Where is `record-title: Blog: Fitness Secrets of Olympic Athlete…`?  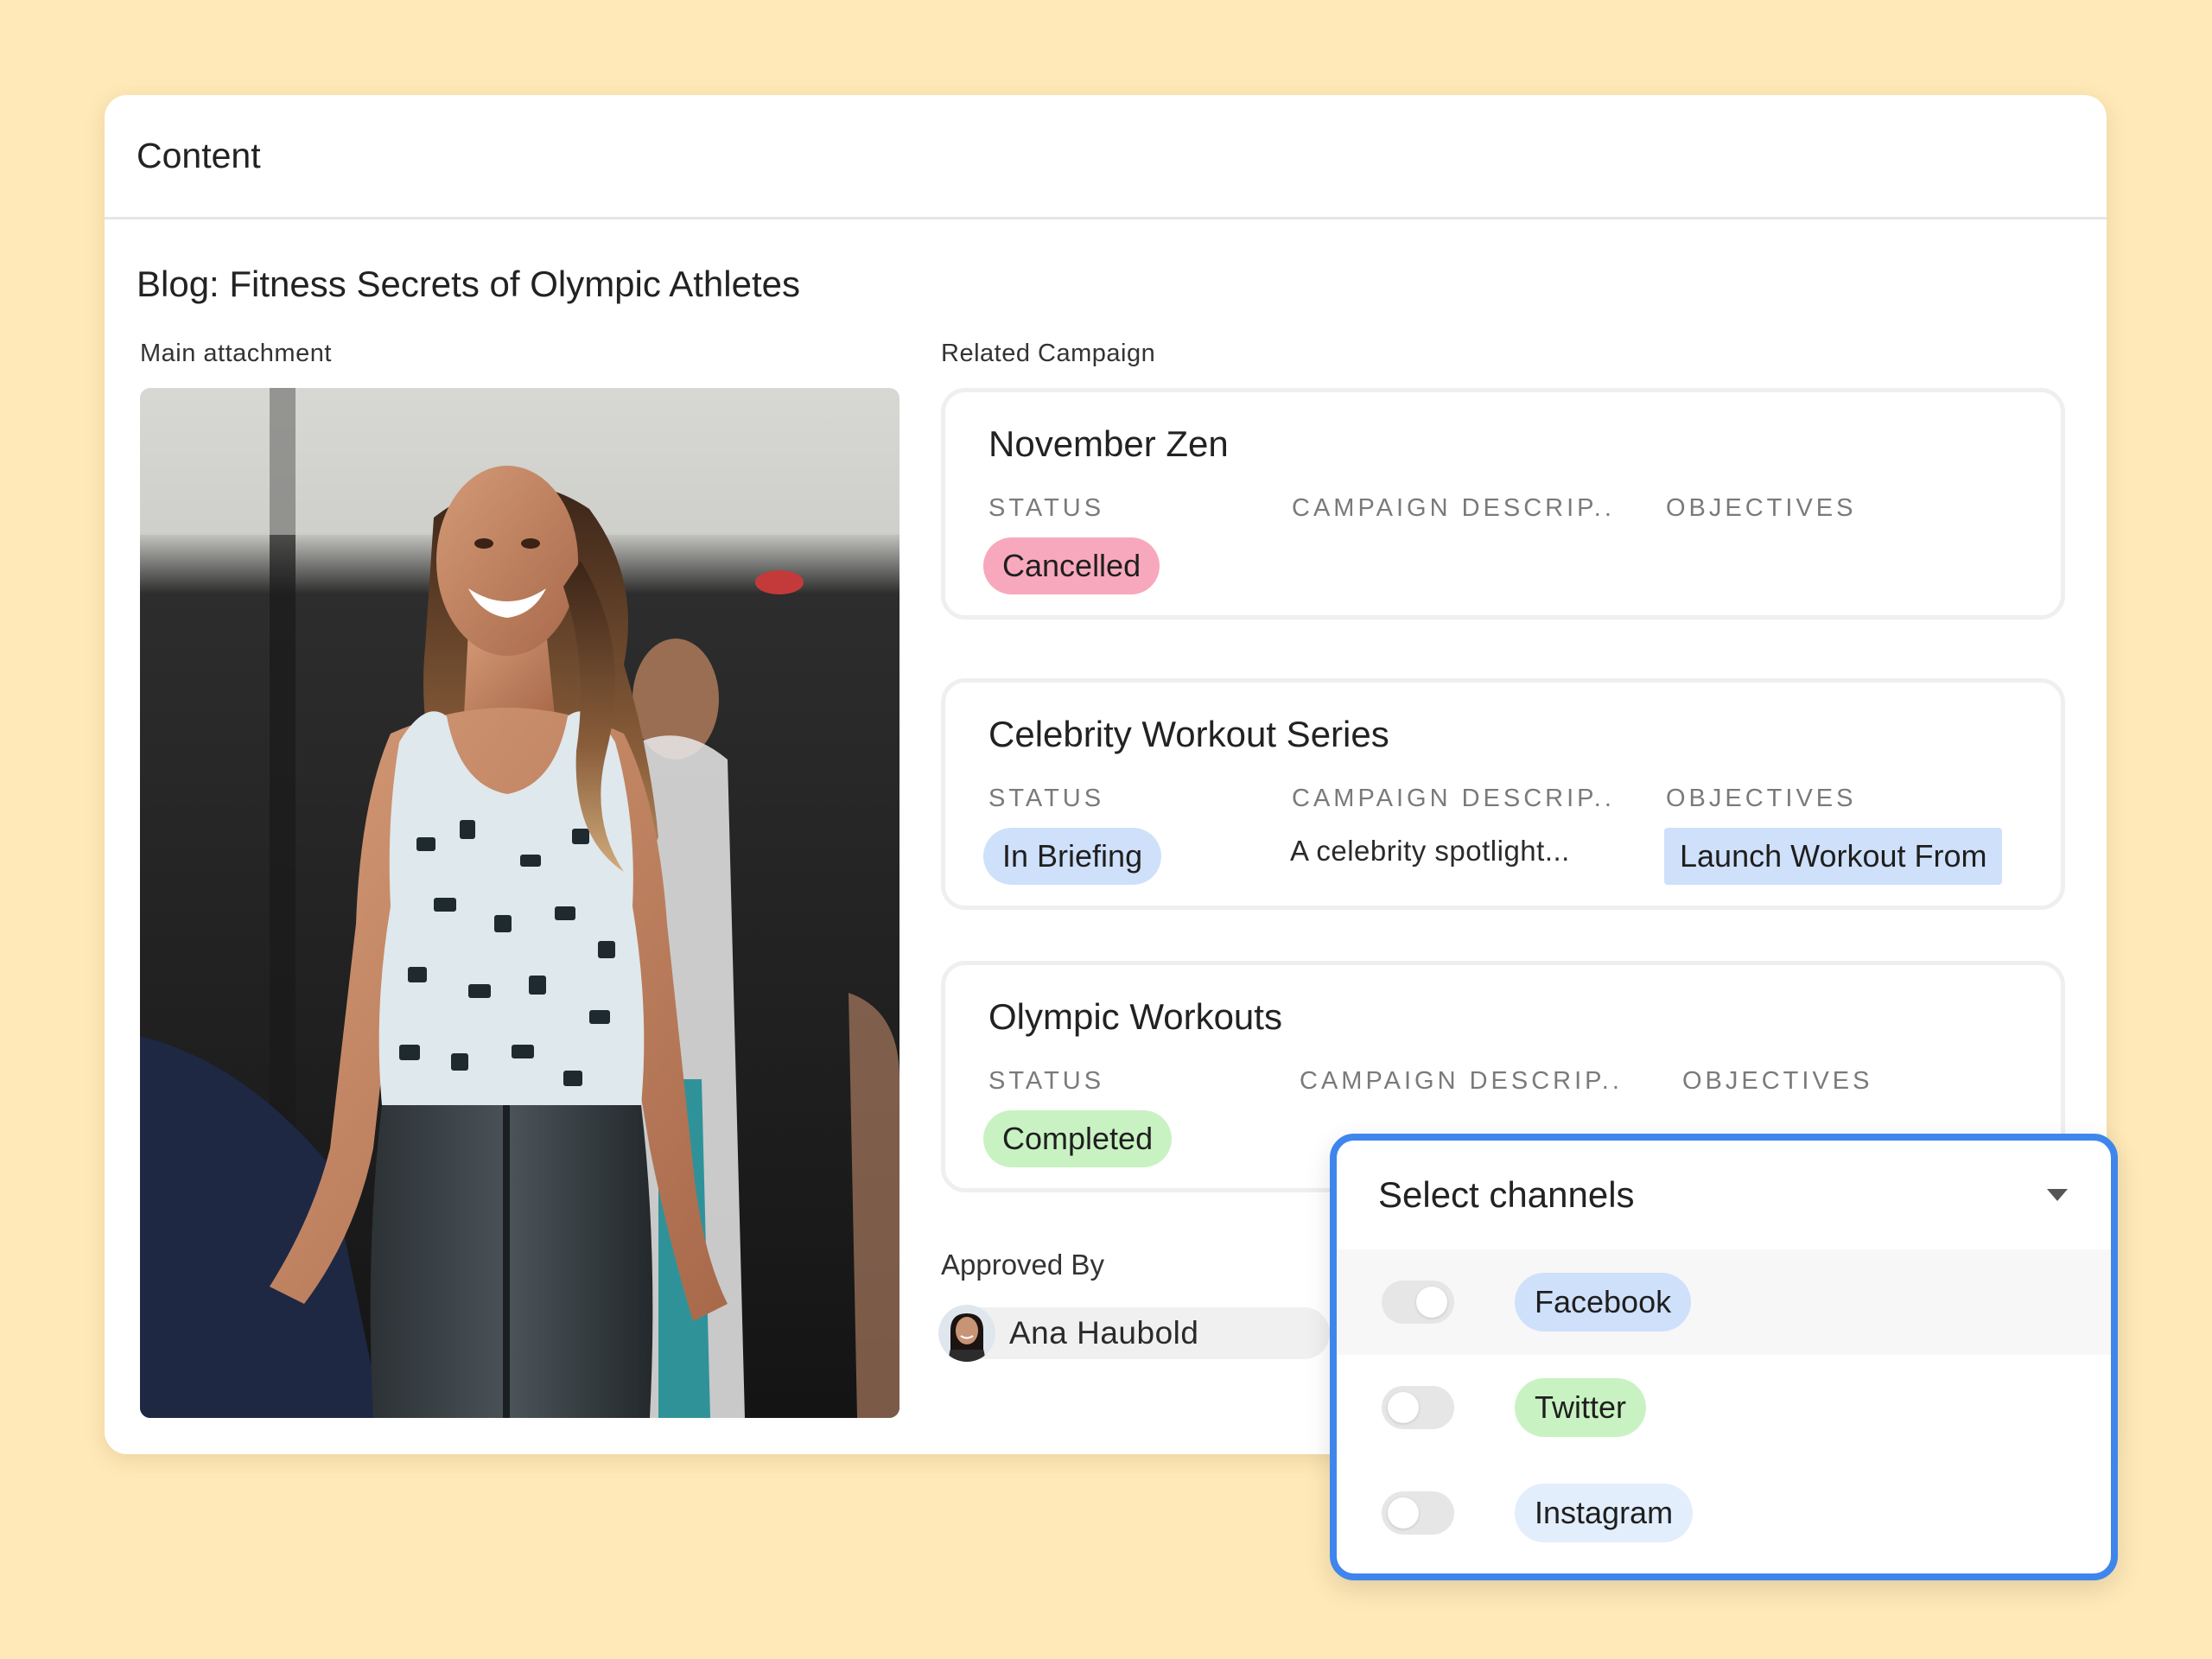
record-title: Blog: Fitness Secrets of Olympic Athlete… is located at coordinates (468, 284).